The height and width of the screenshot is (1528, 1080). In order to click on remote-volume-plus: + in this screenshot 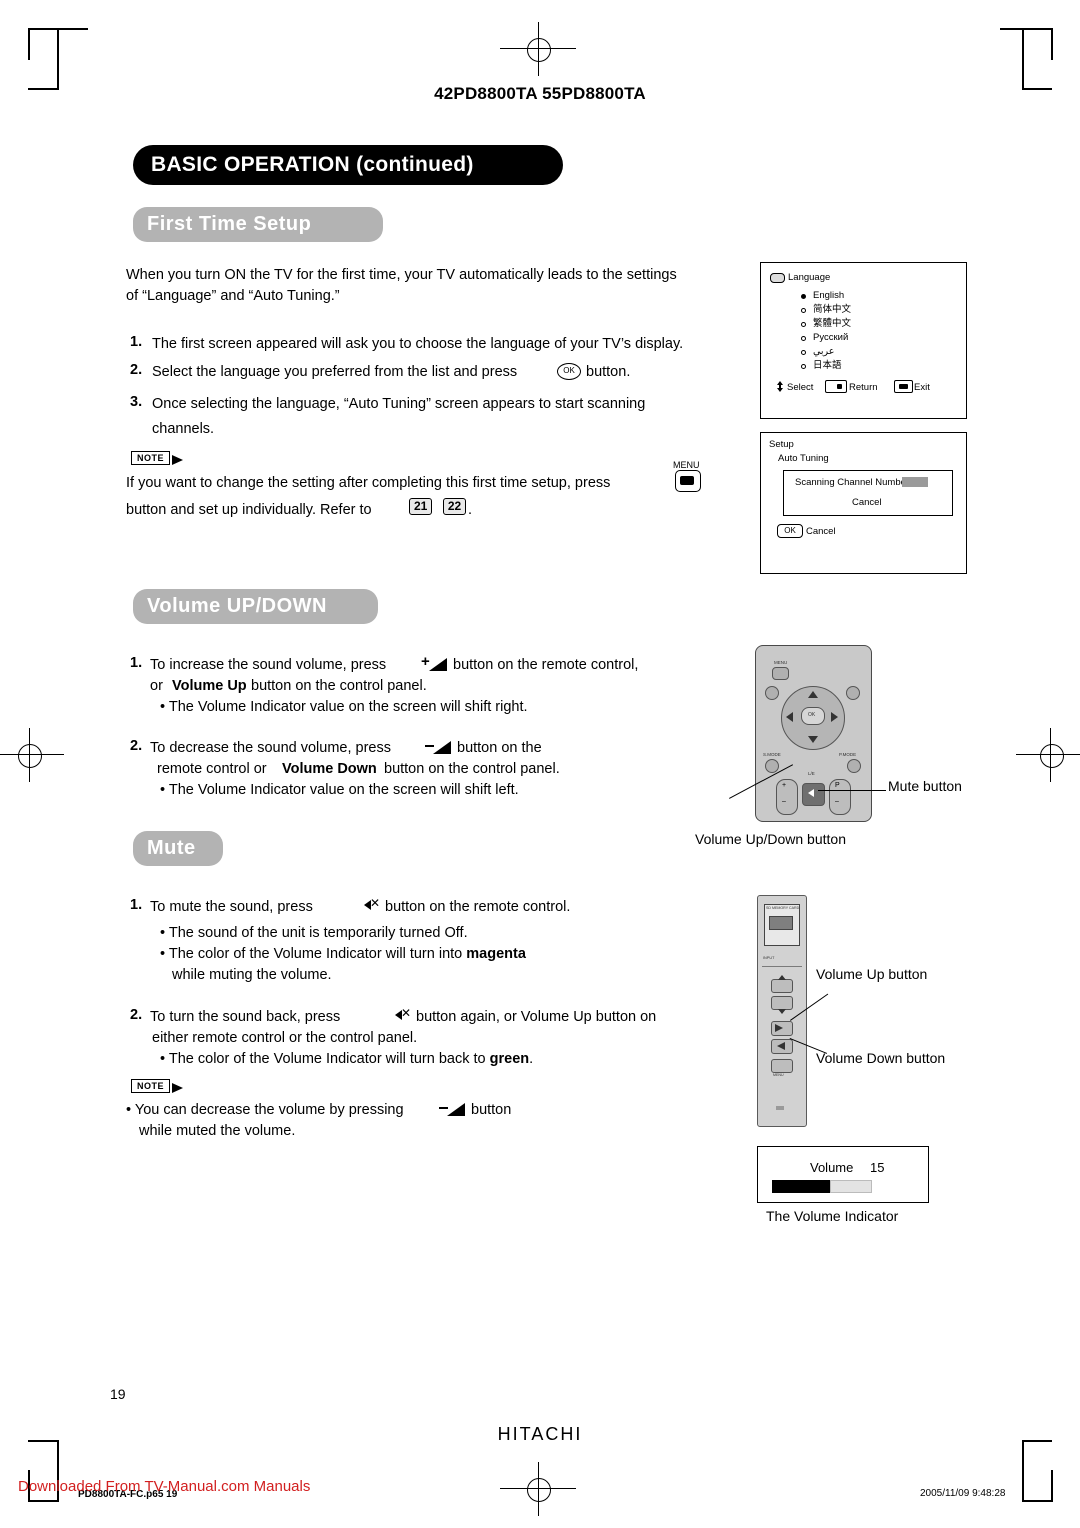, I will do `click(784, 785)`.